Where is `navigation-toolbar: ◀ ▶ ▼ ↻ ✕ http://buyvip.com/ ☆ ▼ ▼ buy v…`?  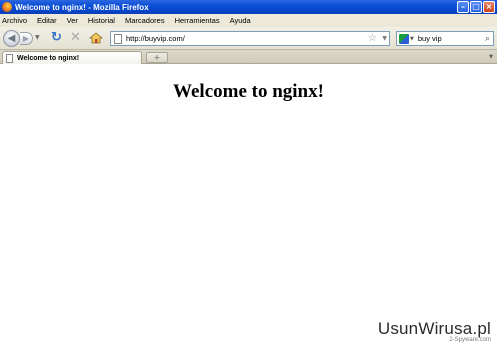
navigation-toolbar: ◀ ▶ ▼ ↻ ✕ http://buyvip.com/ ☆ ▼ ▼ buy v… is located at coordinates (248, 38).